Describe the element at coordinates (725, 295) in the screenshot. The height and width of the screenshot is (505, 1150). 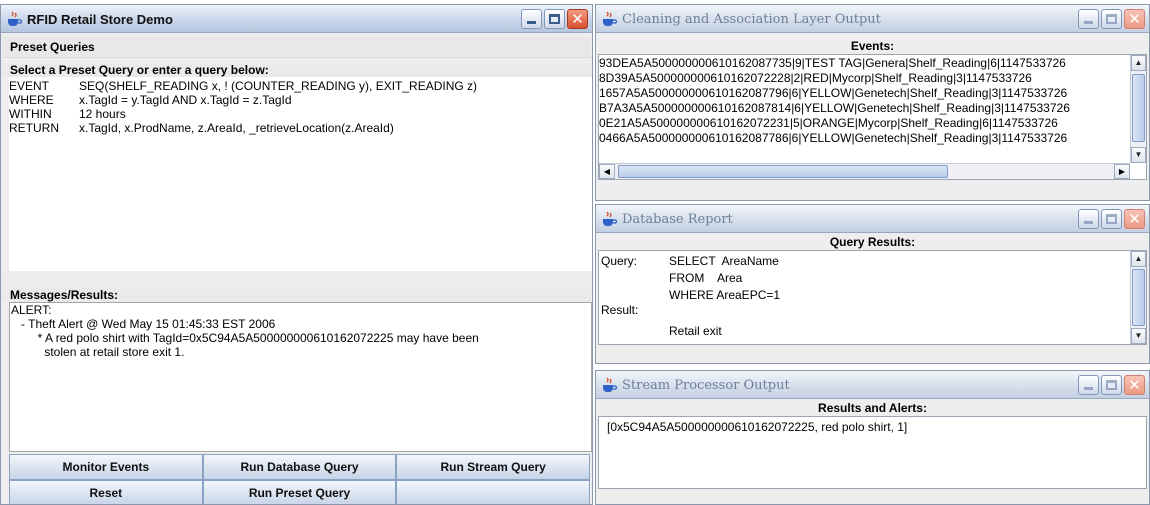
I see `sql-line: WHERE AreaEPC=1` at that location.